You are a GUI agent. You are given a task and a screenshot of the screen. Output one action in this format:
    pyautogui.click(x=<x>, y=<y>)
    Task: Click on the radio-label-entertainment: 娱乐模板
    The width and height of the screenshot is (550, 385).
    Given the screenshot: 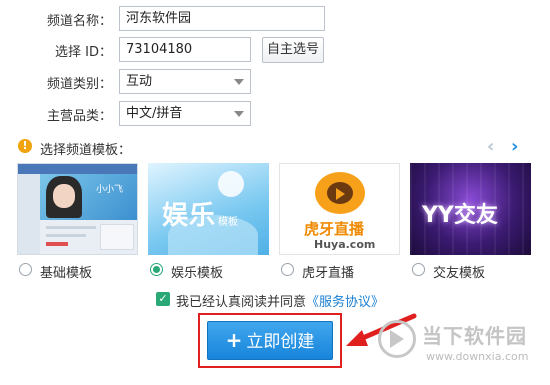 What is the action you would take?
    pyautogui.click(x=197, y=273)
    